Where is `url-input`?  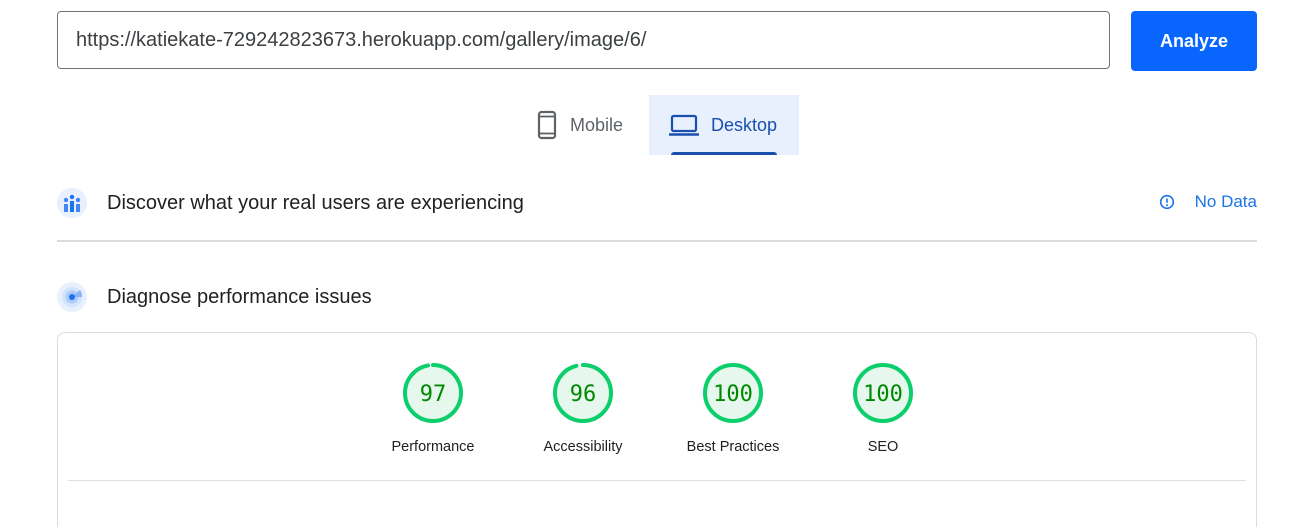
url-input is located at coordinates (583, 40).